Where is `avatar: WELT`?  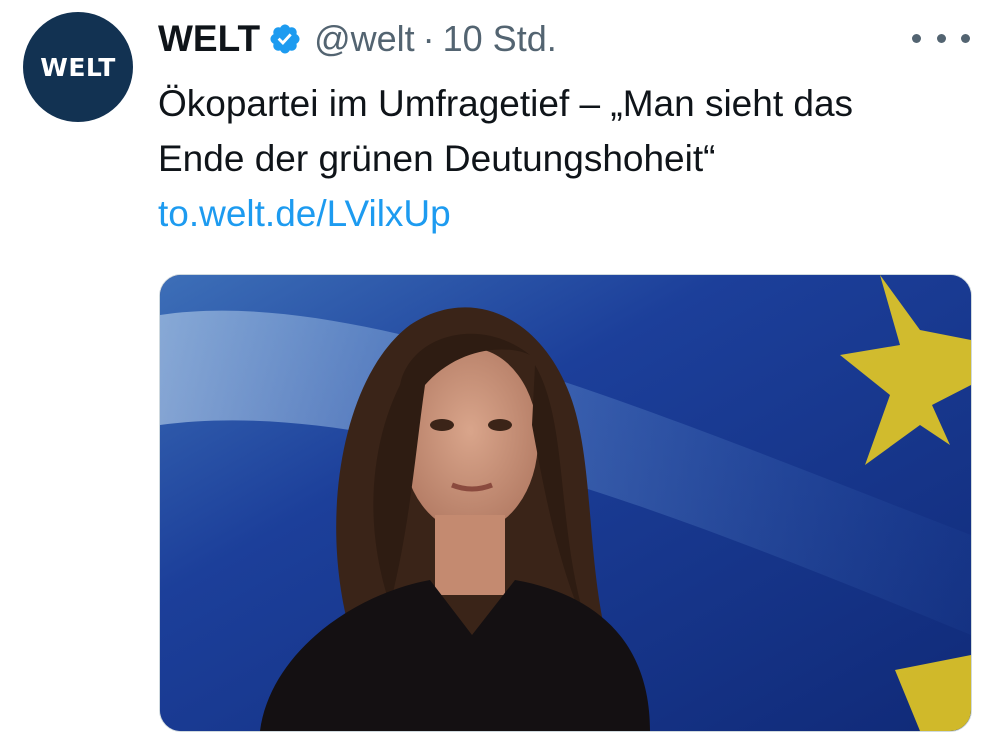
avatar: WELT is located at coordinates (78, 67).